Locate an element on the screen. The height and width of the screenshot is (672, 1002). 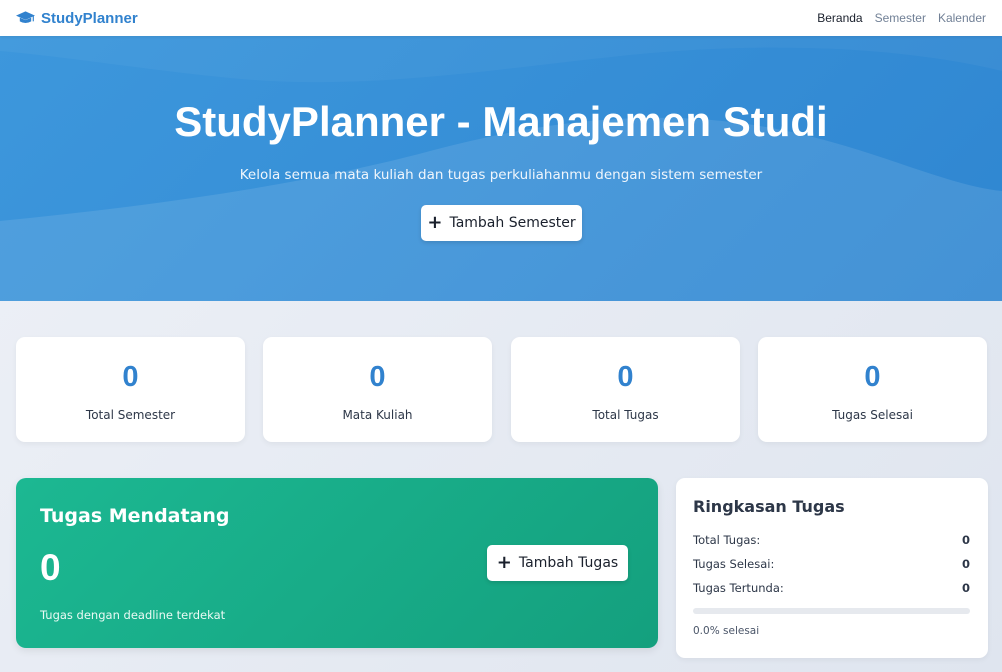
brand-link: StudyPlanner is located at coordinates (77, 18).